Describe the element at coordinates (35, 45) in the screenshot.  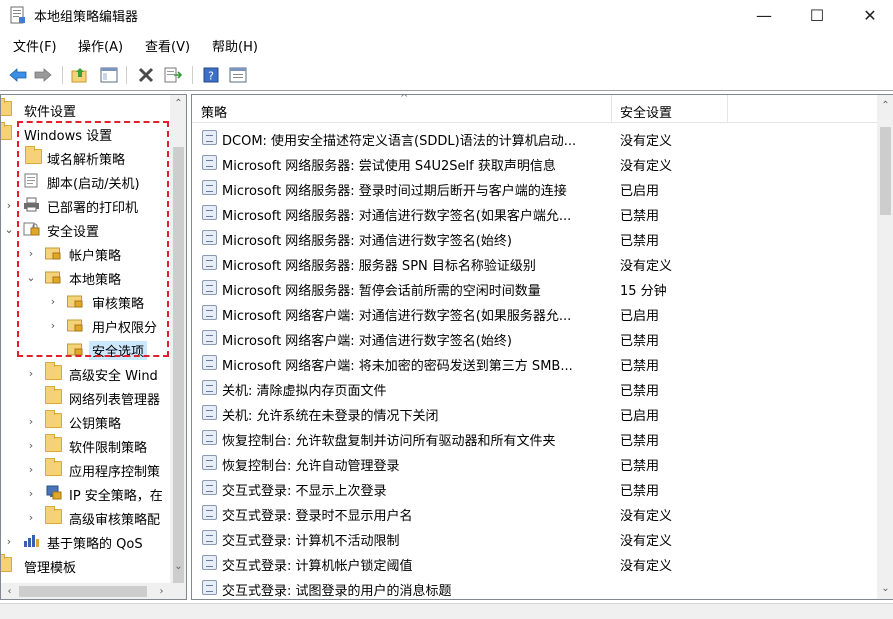
I see `menu-file: 文件(F)` at that location.